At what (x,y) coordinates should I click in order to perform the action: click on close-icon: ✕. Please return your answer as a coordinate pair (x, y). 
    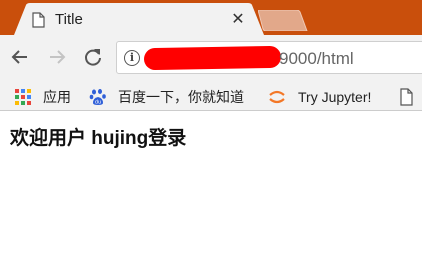
    Looking at the image, I should click on (238, 20).